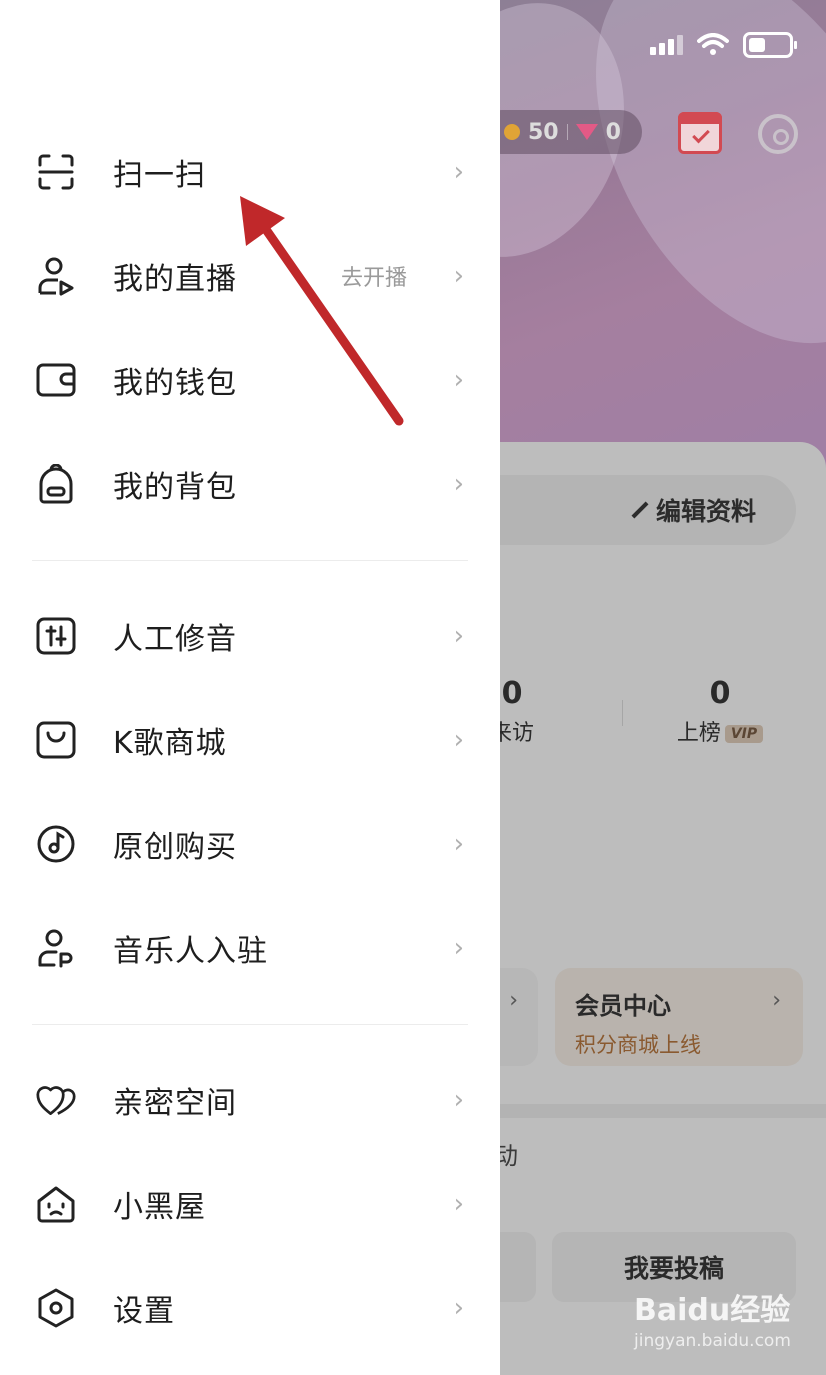 Image resolution: width=826 pixels, height=1375 pixels. I want to click on menu-item-label: 我的直播, so click(175, 279).